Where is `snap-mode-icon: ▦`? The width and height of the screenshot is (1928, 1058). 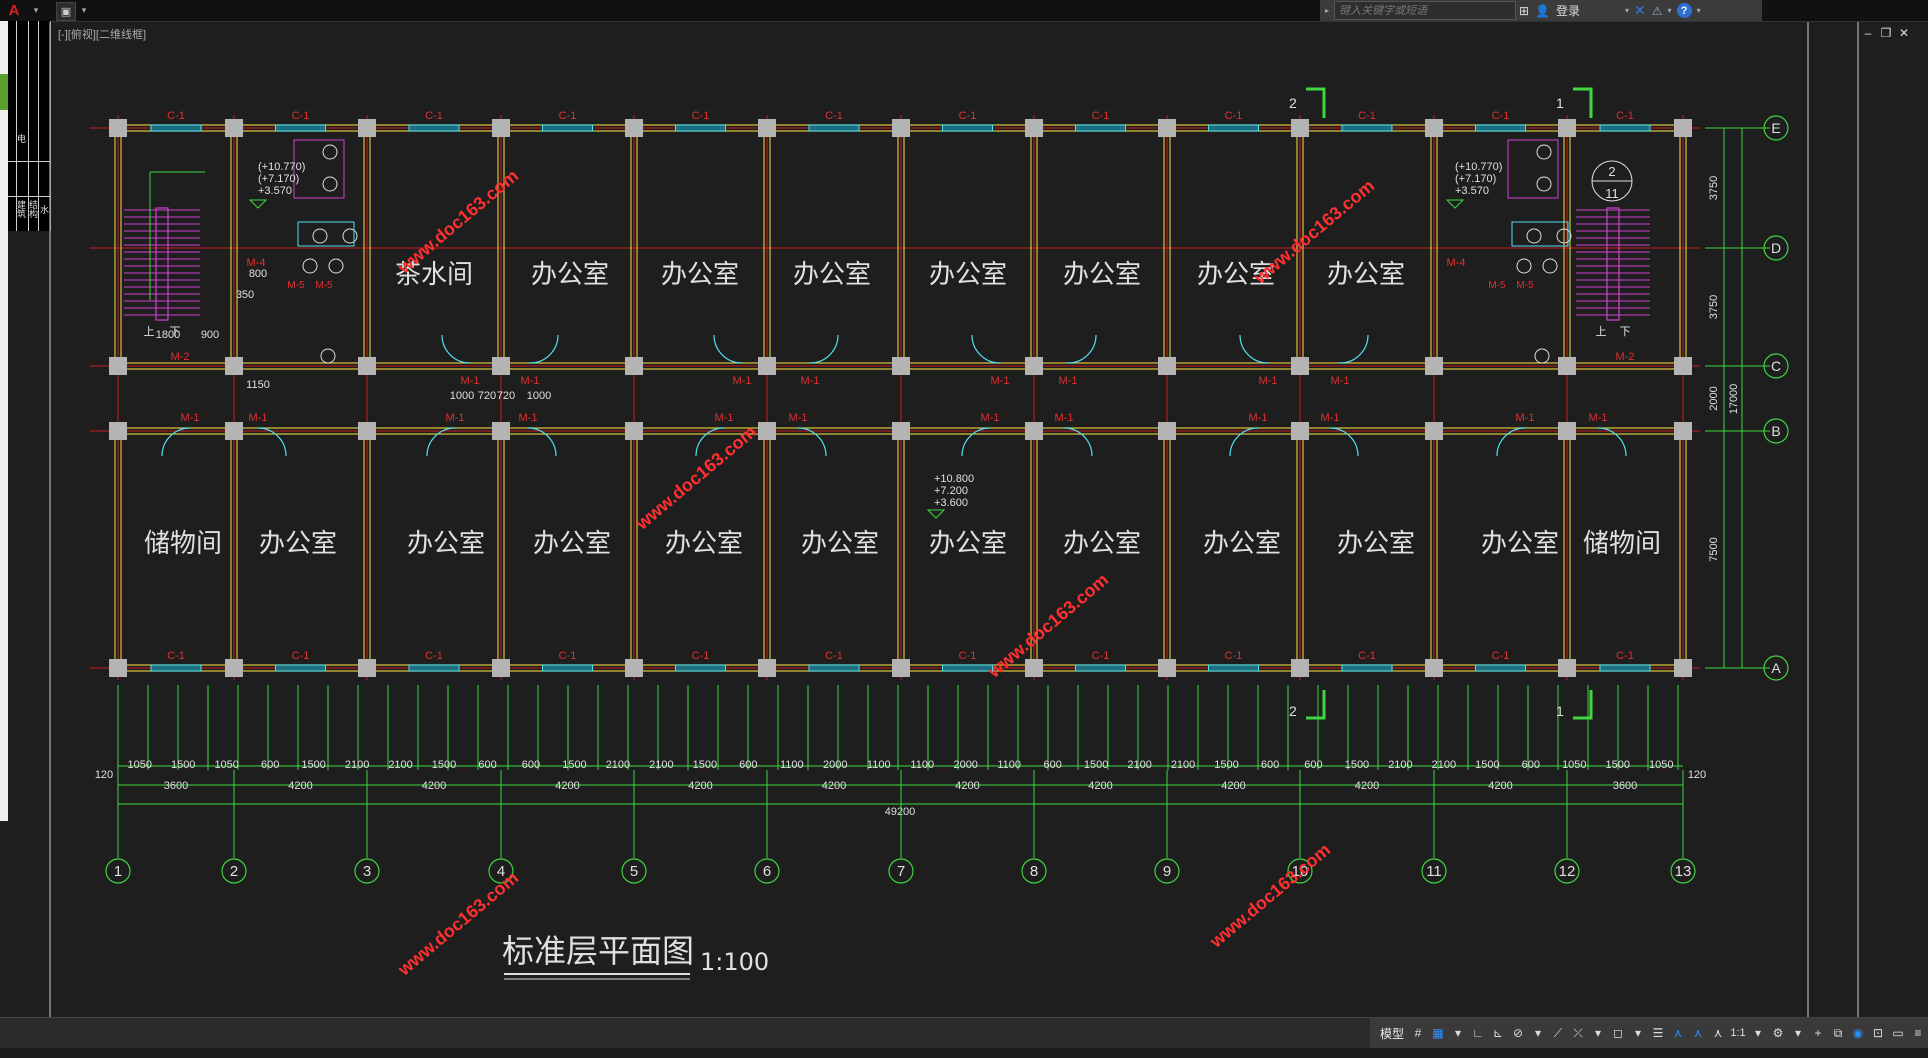
snap-mode-icon: ▦ is located at coordinates (1438, 1033).